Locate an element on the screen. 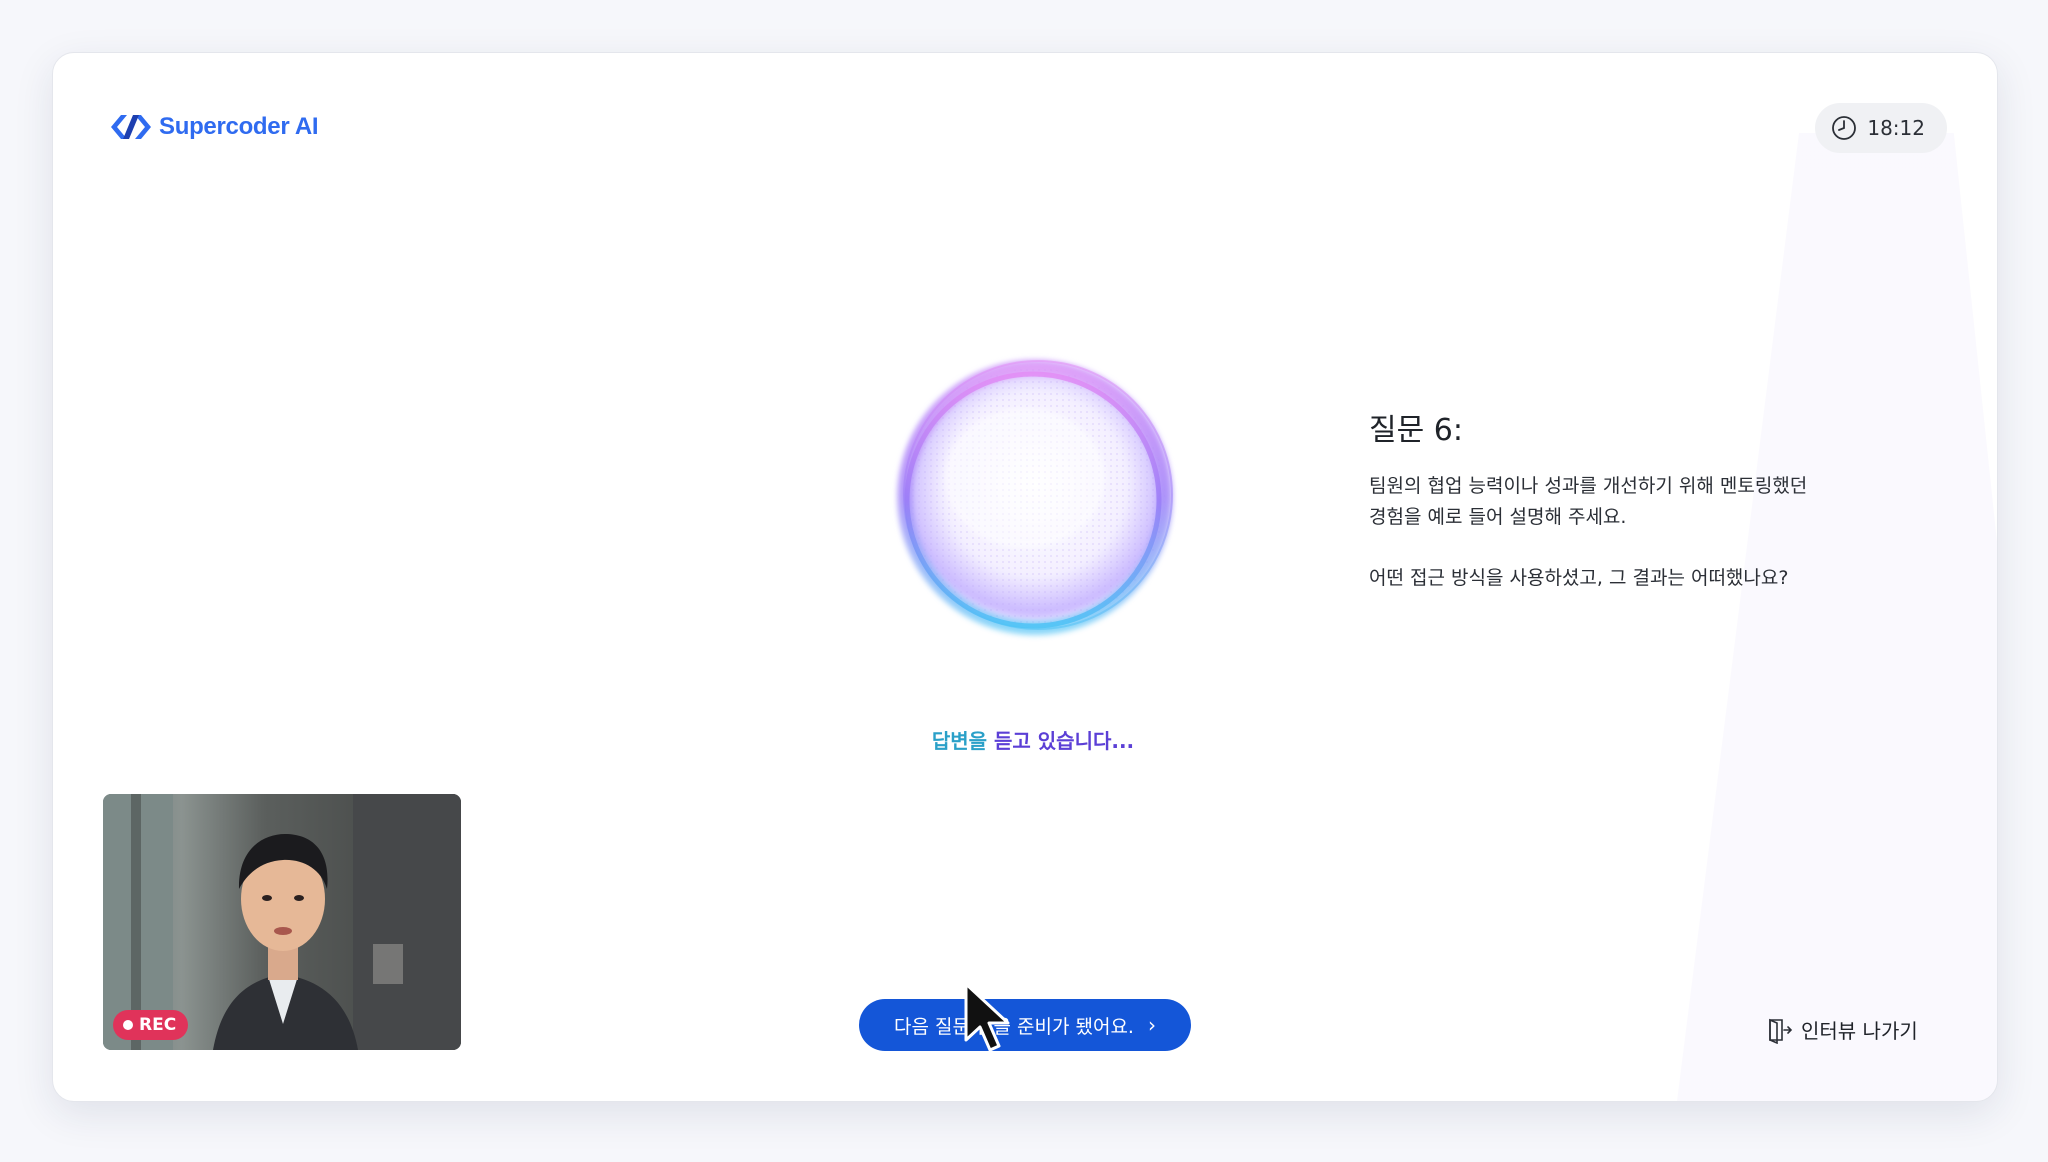 Image resolution: width=2048 pixels, height=1162 pixels. recording-badge: REC is located at coordinates (151, 1025).